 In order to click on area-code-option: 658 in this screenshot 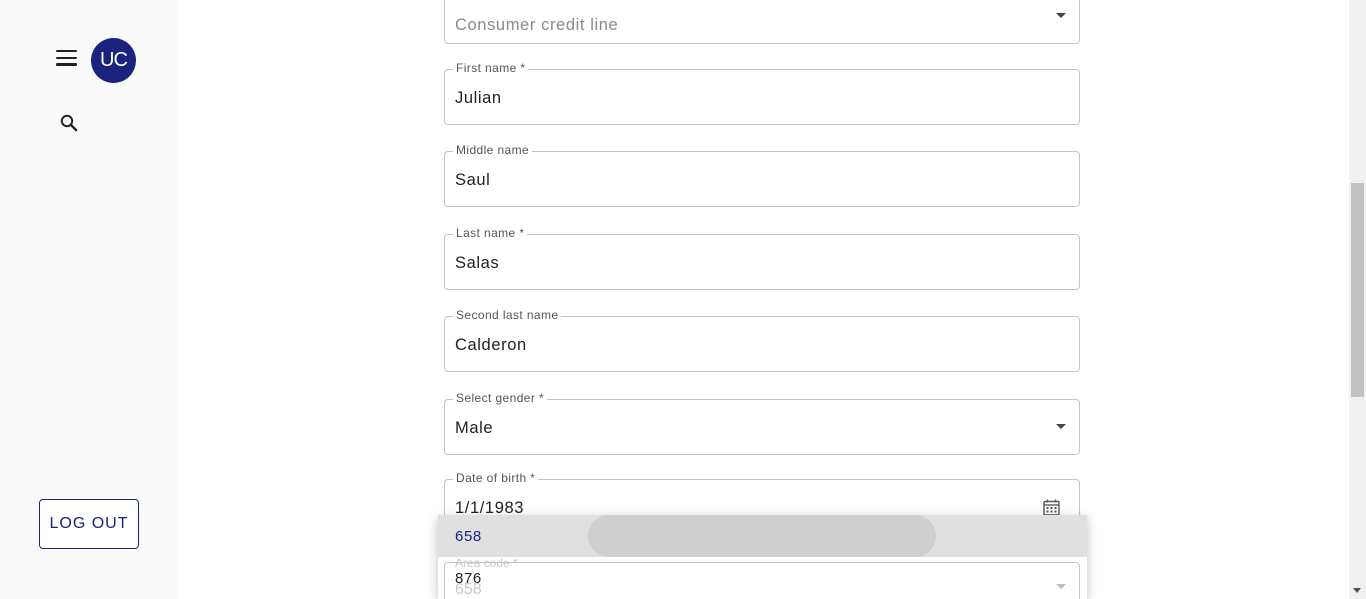, I will do `click(762, 536)`.